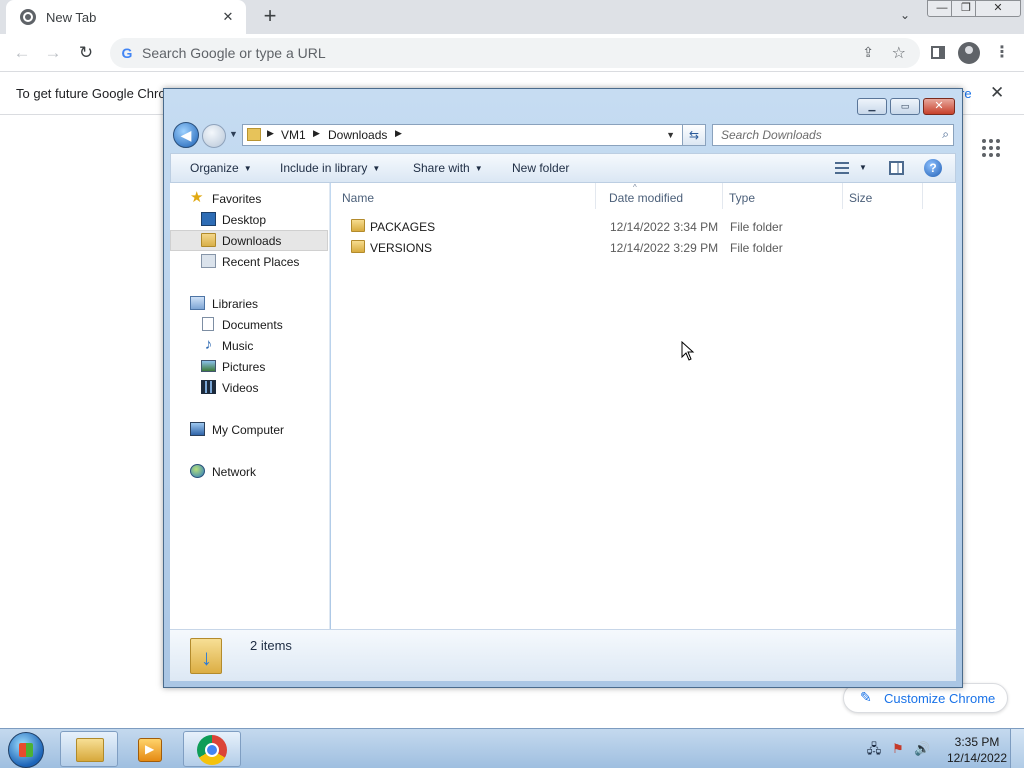 The width and height of the screenshot is (1024, 768). Describe the element at coordinates (842, 168) in the screenshot. I see `change-view-icon` at that location.